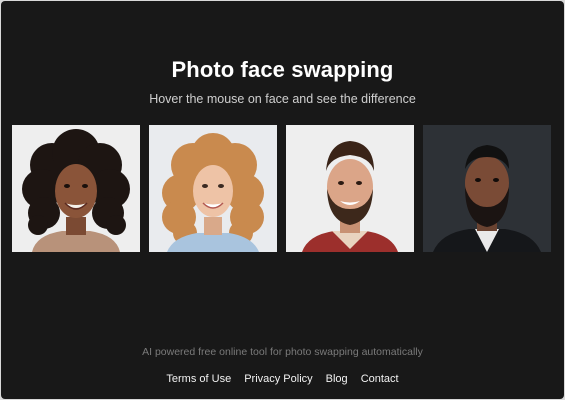 Image resolution: width=565 pixels, height=400 pixels. What do you see at coordinates (282, 69) in the screenshot?
I see `page-title: Photo face swapping` at bounding box center [282, 69].